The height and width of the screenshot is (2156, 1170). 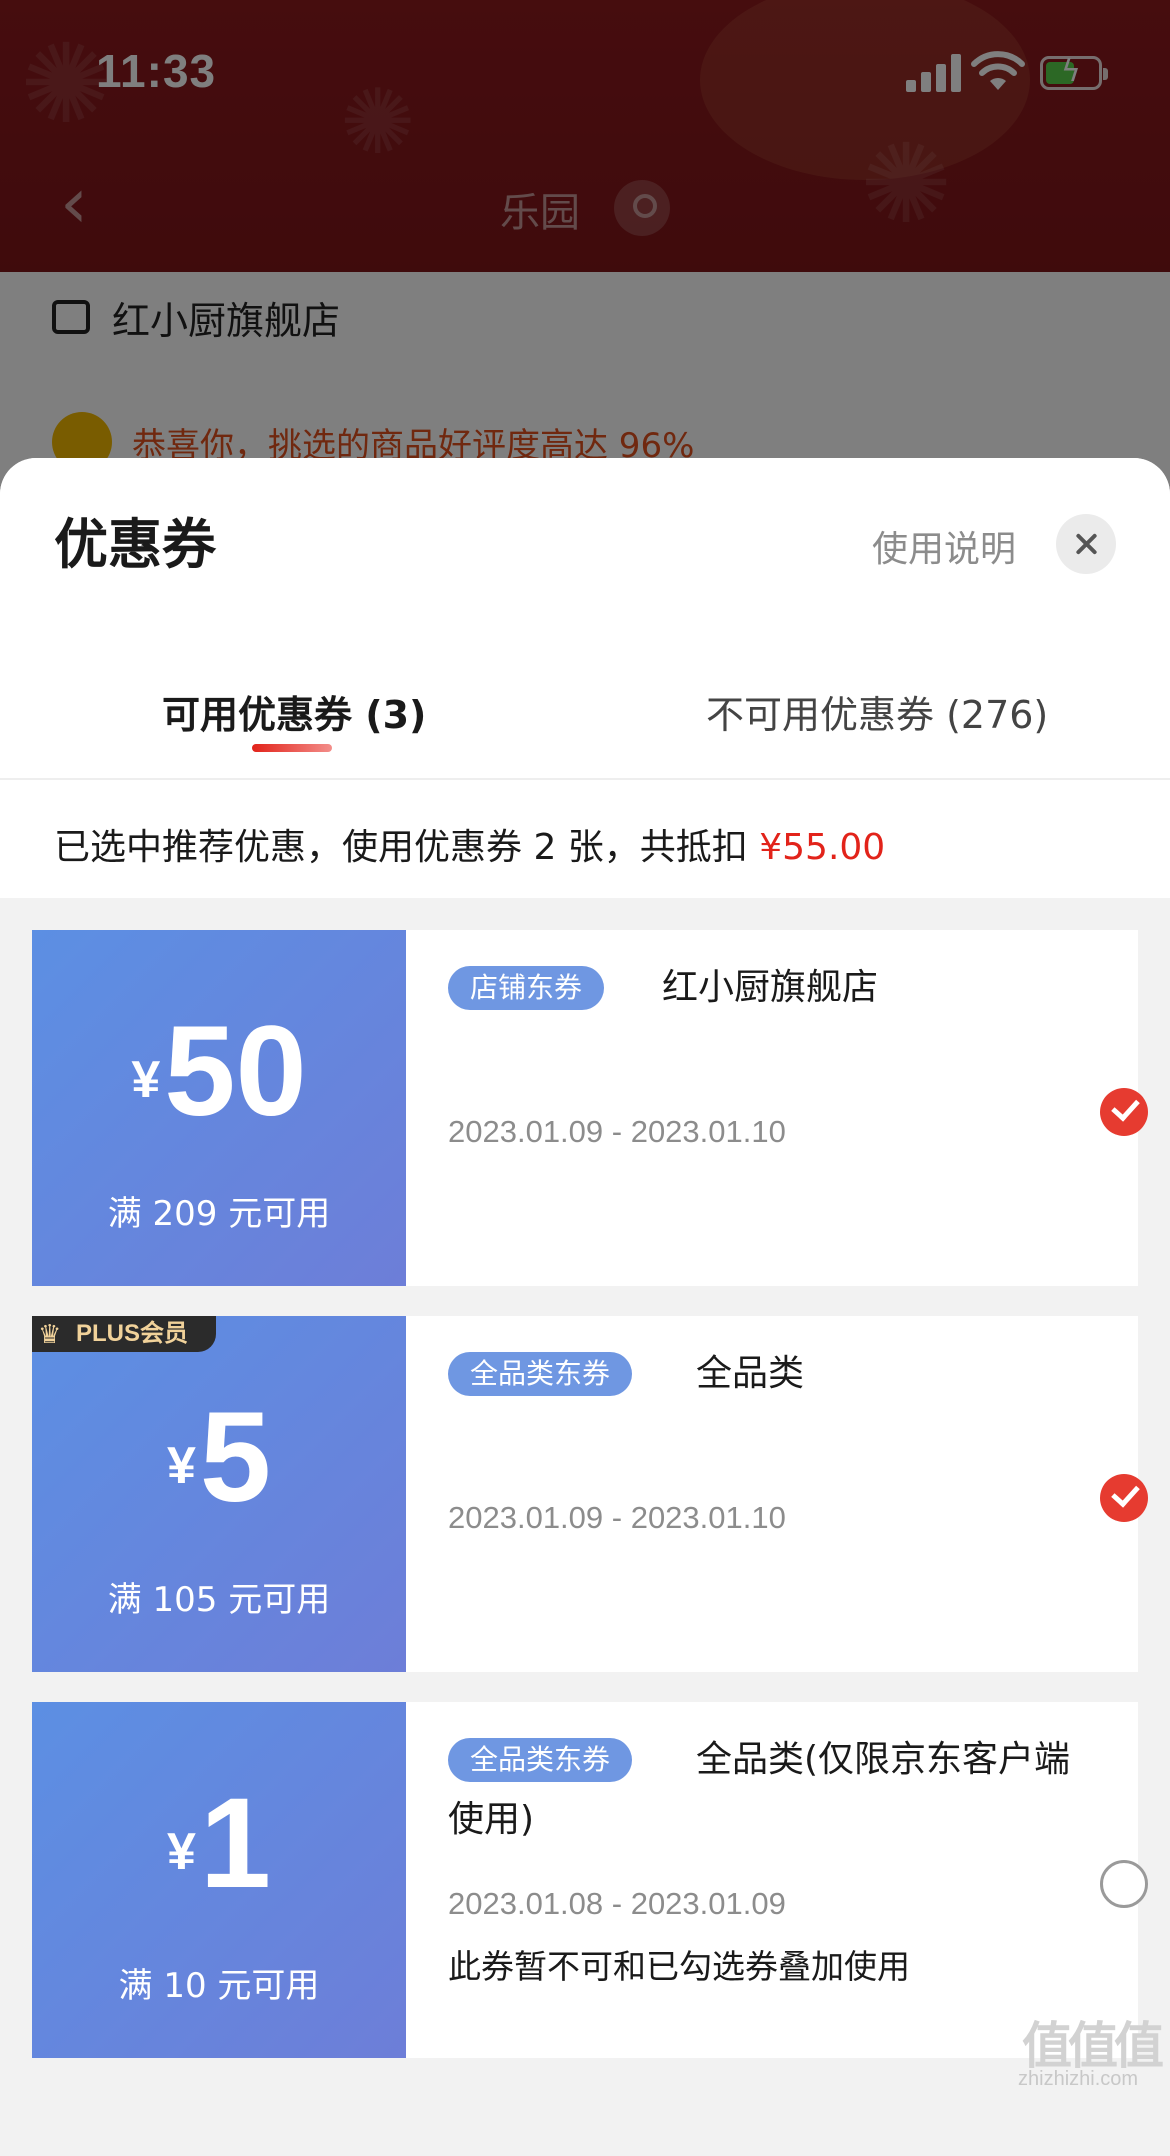 What do you see at coordinates (750, 1373) in the screenshot?
I see `coupon-name: 全品类` at bounding box center [750, 1373].